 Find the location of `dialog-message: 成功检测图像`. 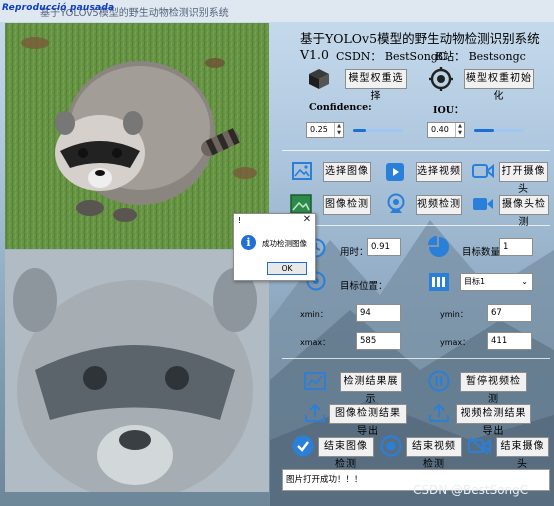

dialog-message: 成功检测图像 is located at coordinates (284, 243).